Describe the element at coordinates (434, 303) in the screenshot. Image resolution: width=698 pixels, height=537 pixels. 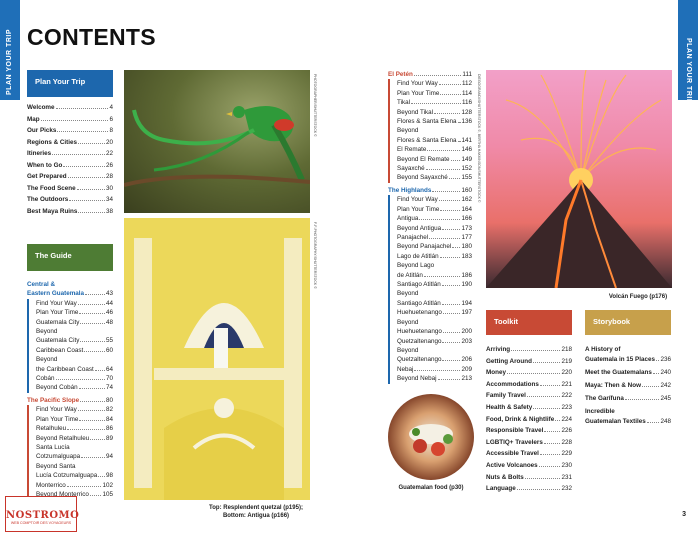
I see `toc-row: Santiago Atitlán 194` at that location.